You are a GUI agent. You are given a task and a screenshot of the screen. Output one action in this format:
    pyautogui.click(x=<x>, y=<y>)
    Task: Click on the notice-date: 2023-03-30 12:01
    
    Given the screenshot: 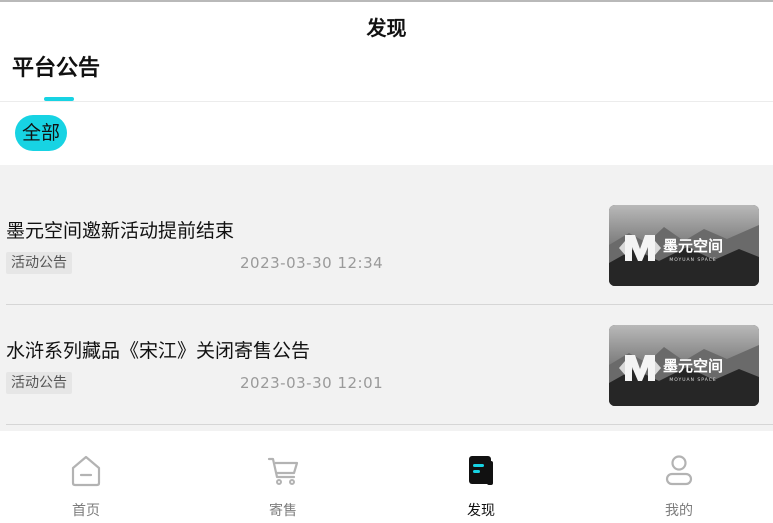 What is the action you would take?
    pyautogui.click(x=312, y=383)
    